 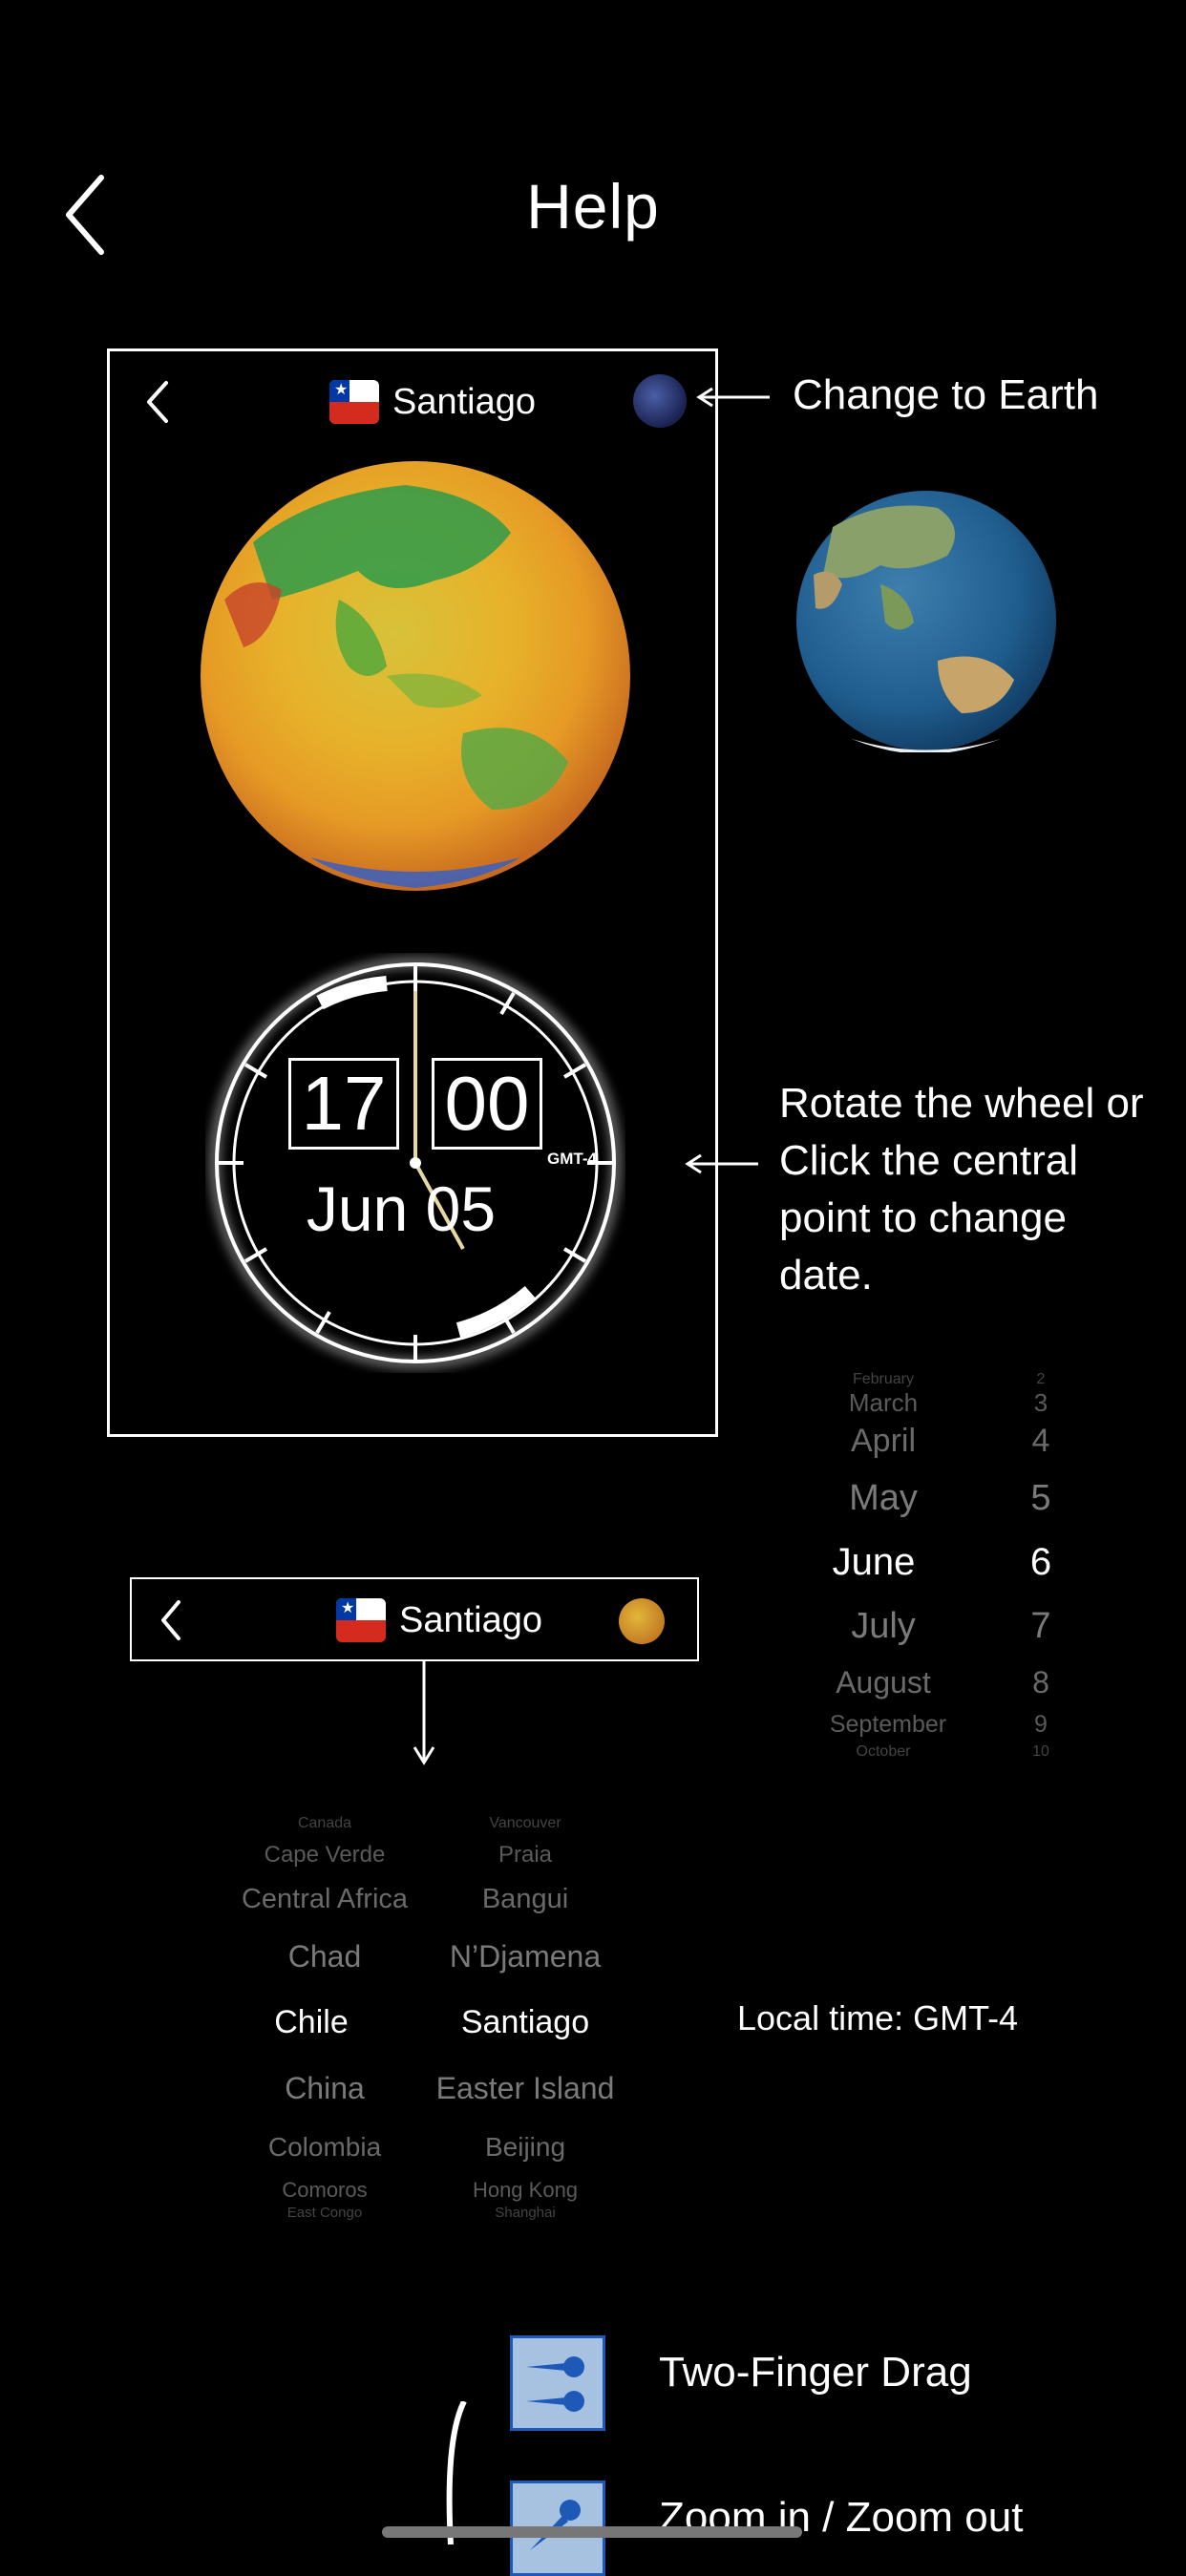 What do you see at coordinates (1040, 1441) in the screenshot?
I see `month-picker-num: 4` at bounding box center [1040, 1441].